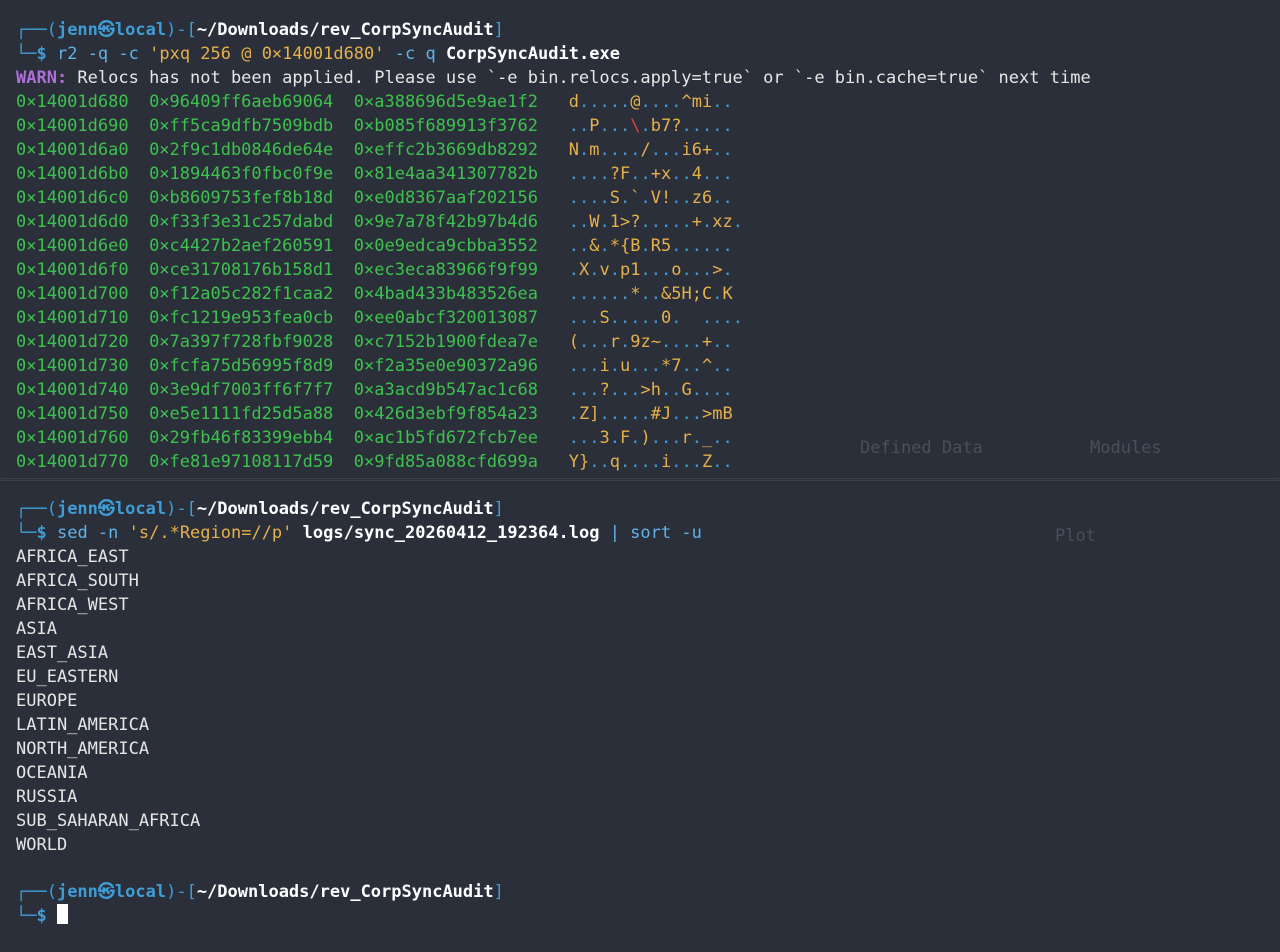  What do you see at coordinates (231, 174) in the screenshot?
I see `hexdump-qword: 0×1894463f0fbc0f9e` at bounding box center [231, 174].